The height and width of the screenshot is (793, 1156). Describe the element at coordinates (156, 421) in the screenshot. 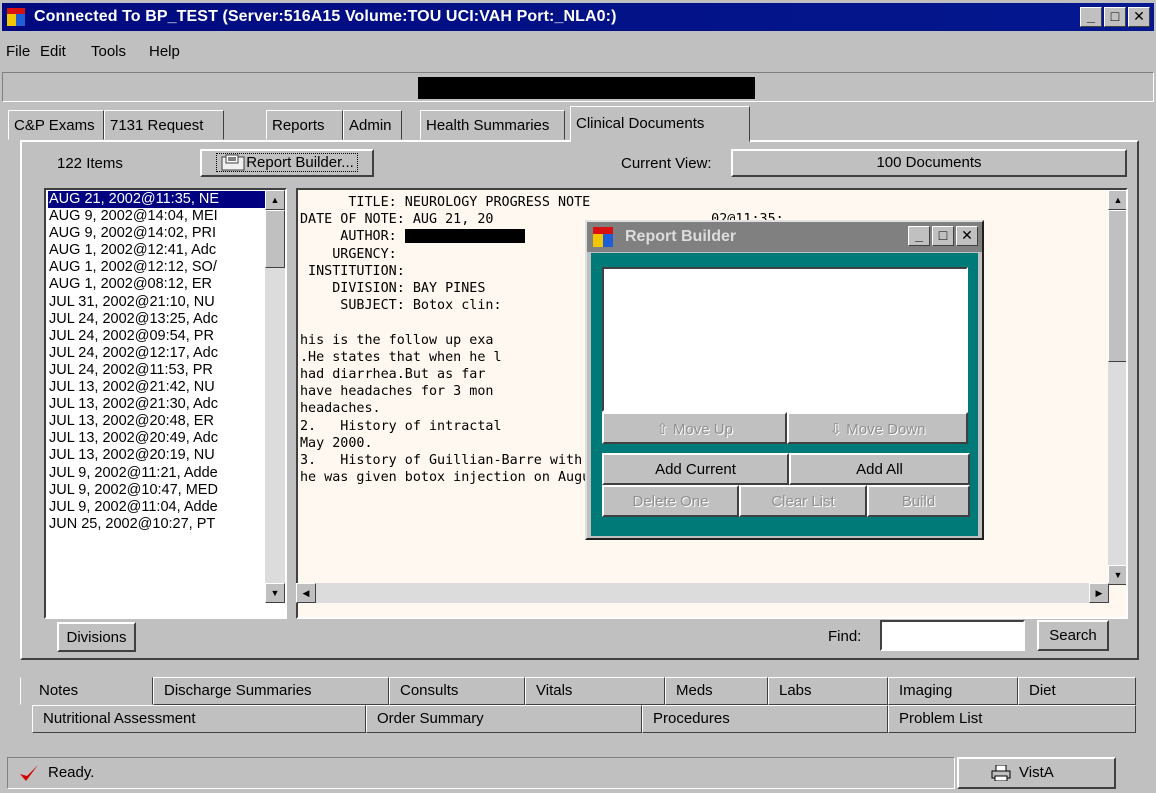

I see `list-item: JUL 13, 2002@20:48, ER` at that location.